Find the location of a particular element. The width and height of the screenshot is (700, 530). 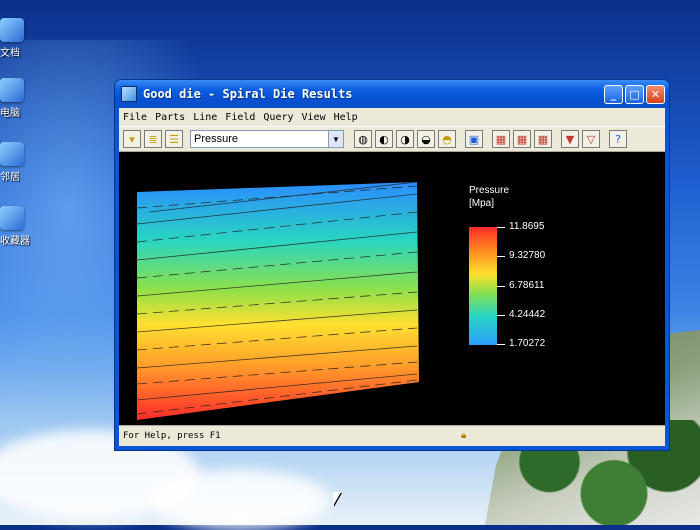

app-icon is located at coordinates (129, 94).